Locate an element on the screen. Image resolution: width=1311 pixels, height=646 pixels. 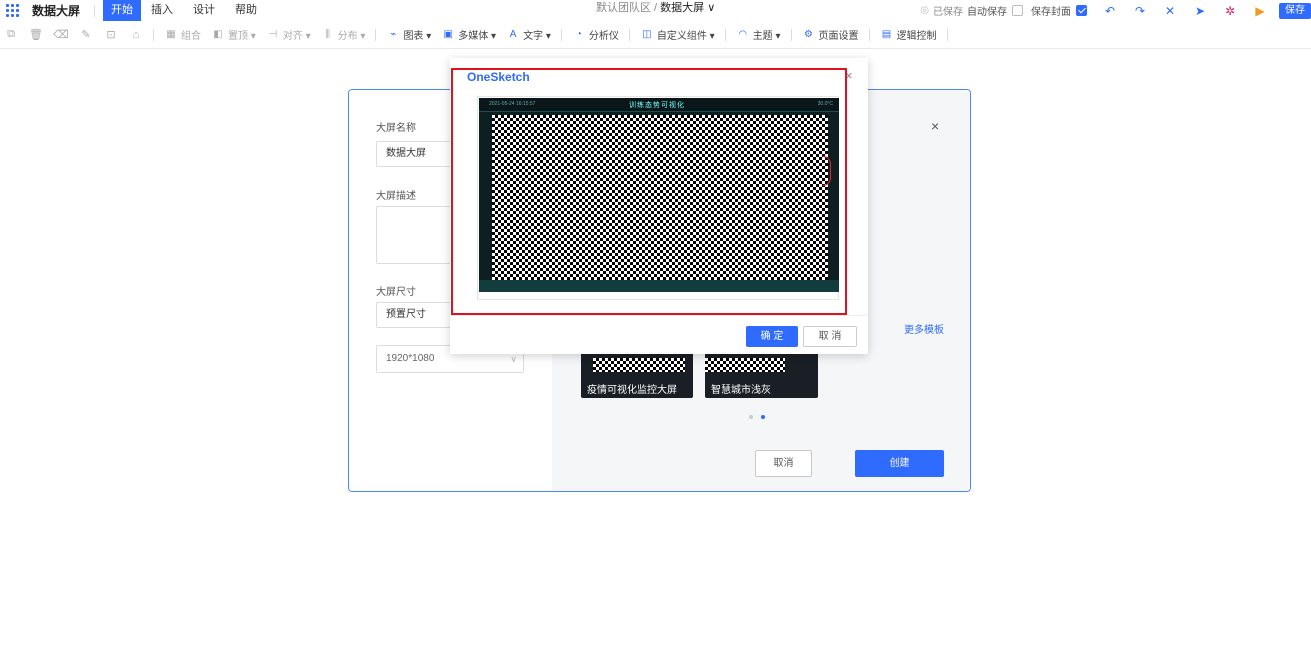
layer-top-button: ◧ 置顶 ▾ is located at coordinates (234, 34).